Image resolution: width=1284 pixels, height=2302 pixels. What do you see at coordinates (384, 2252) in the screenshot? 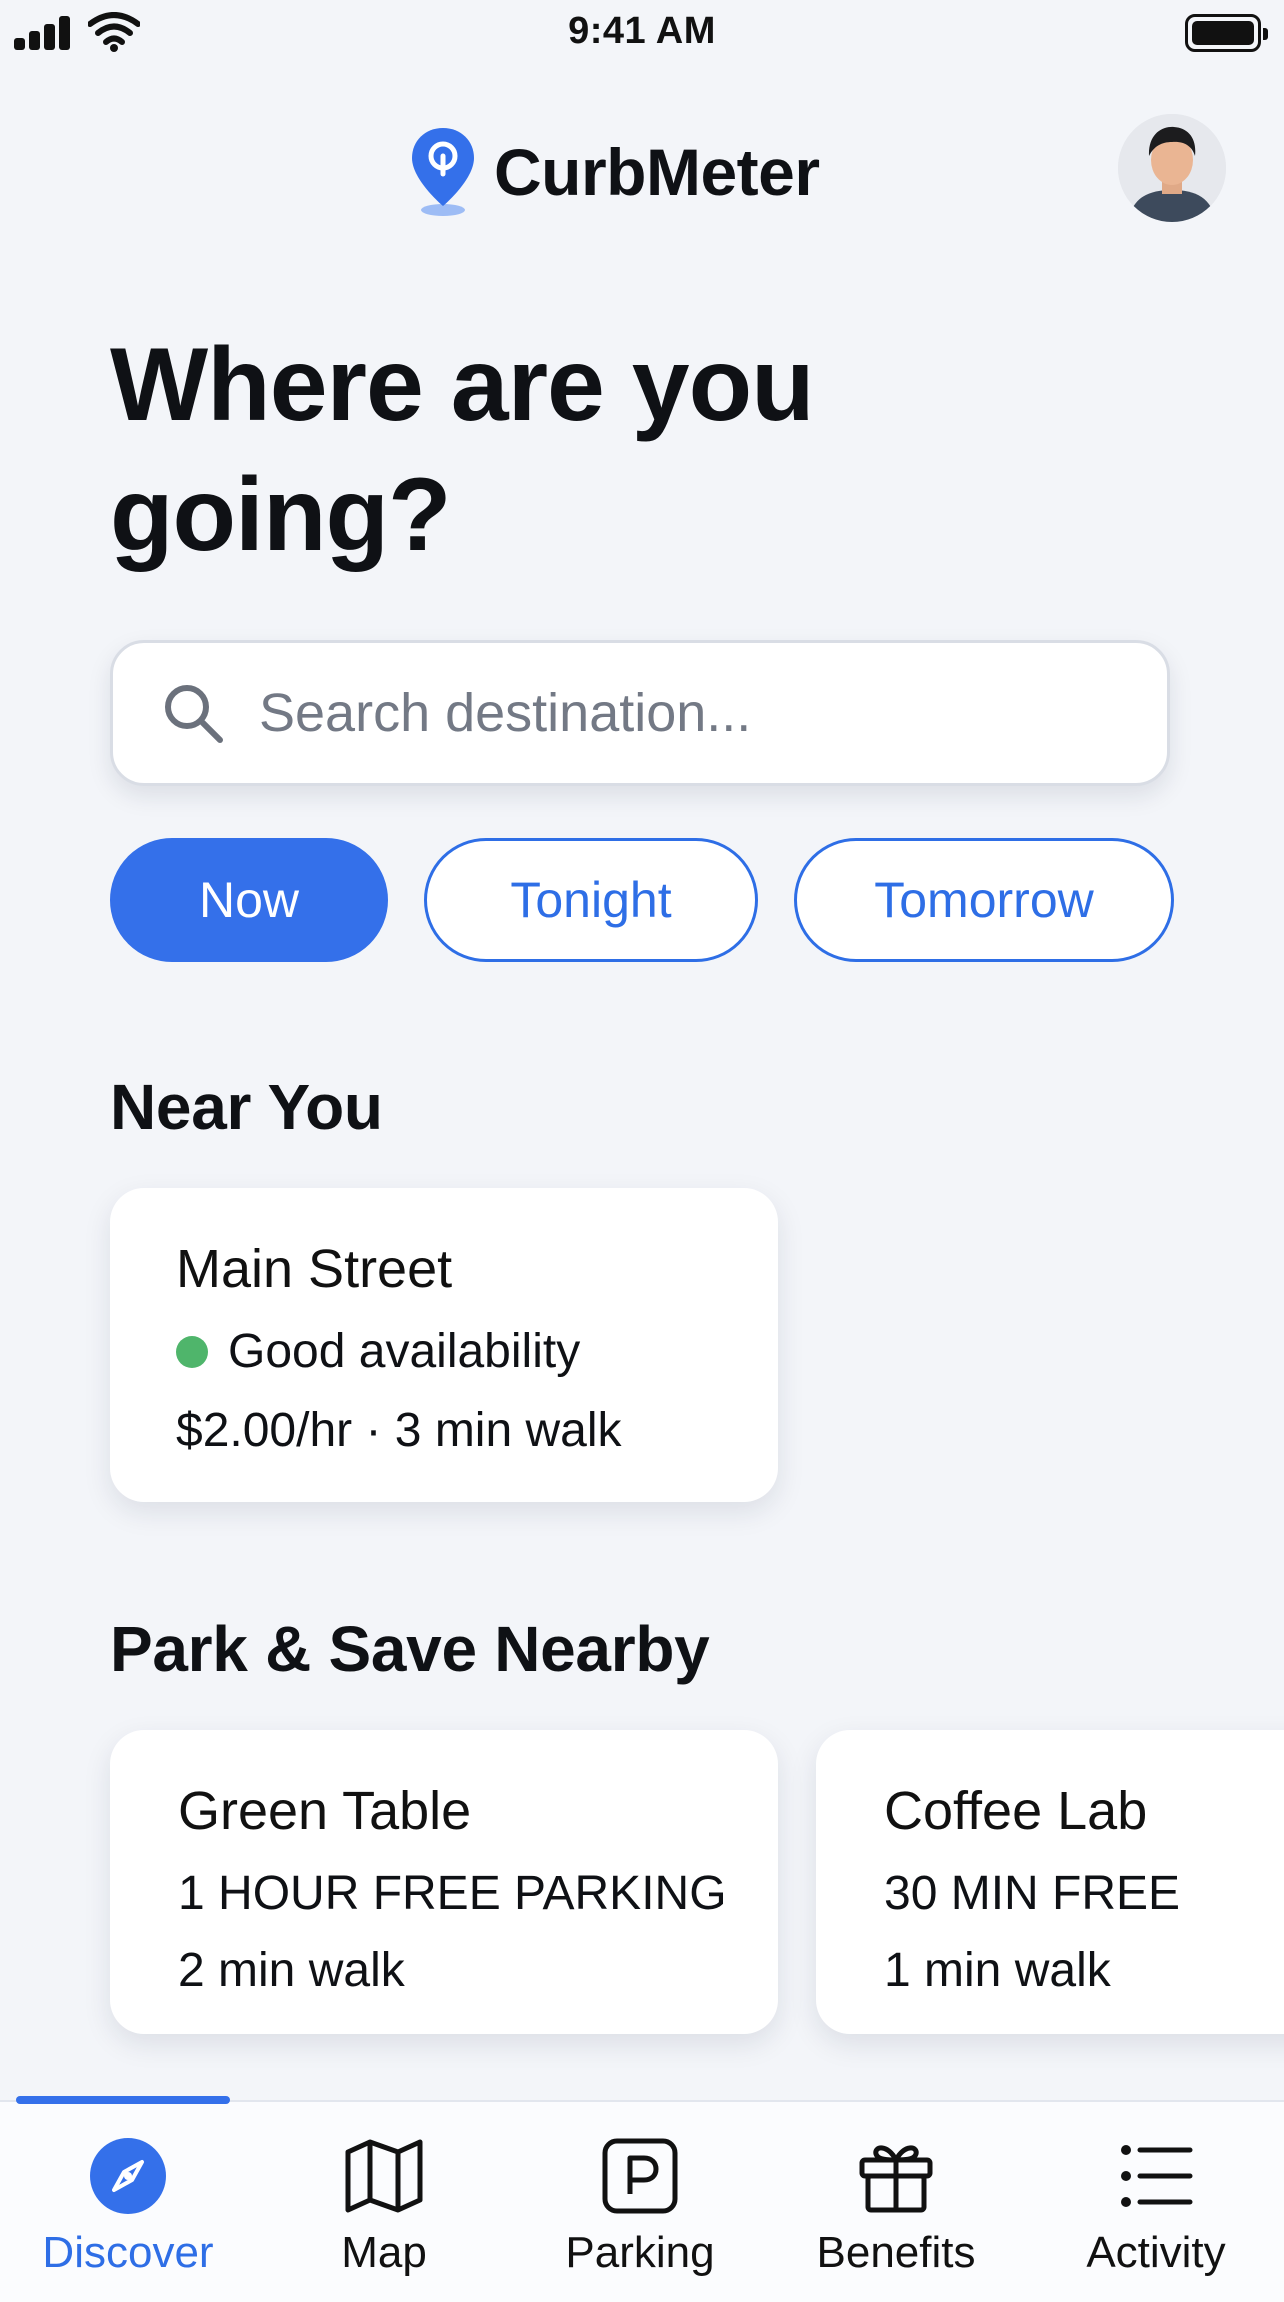
I see `tab-label: Map` at bounding box center [384, 2252].